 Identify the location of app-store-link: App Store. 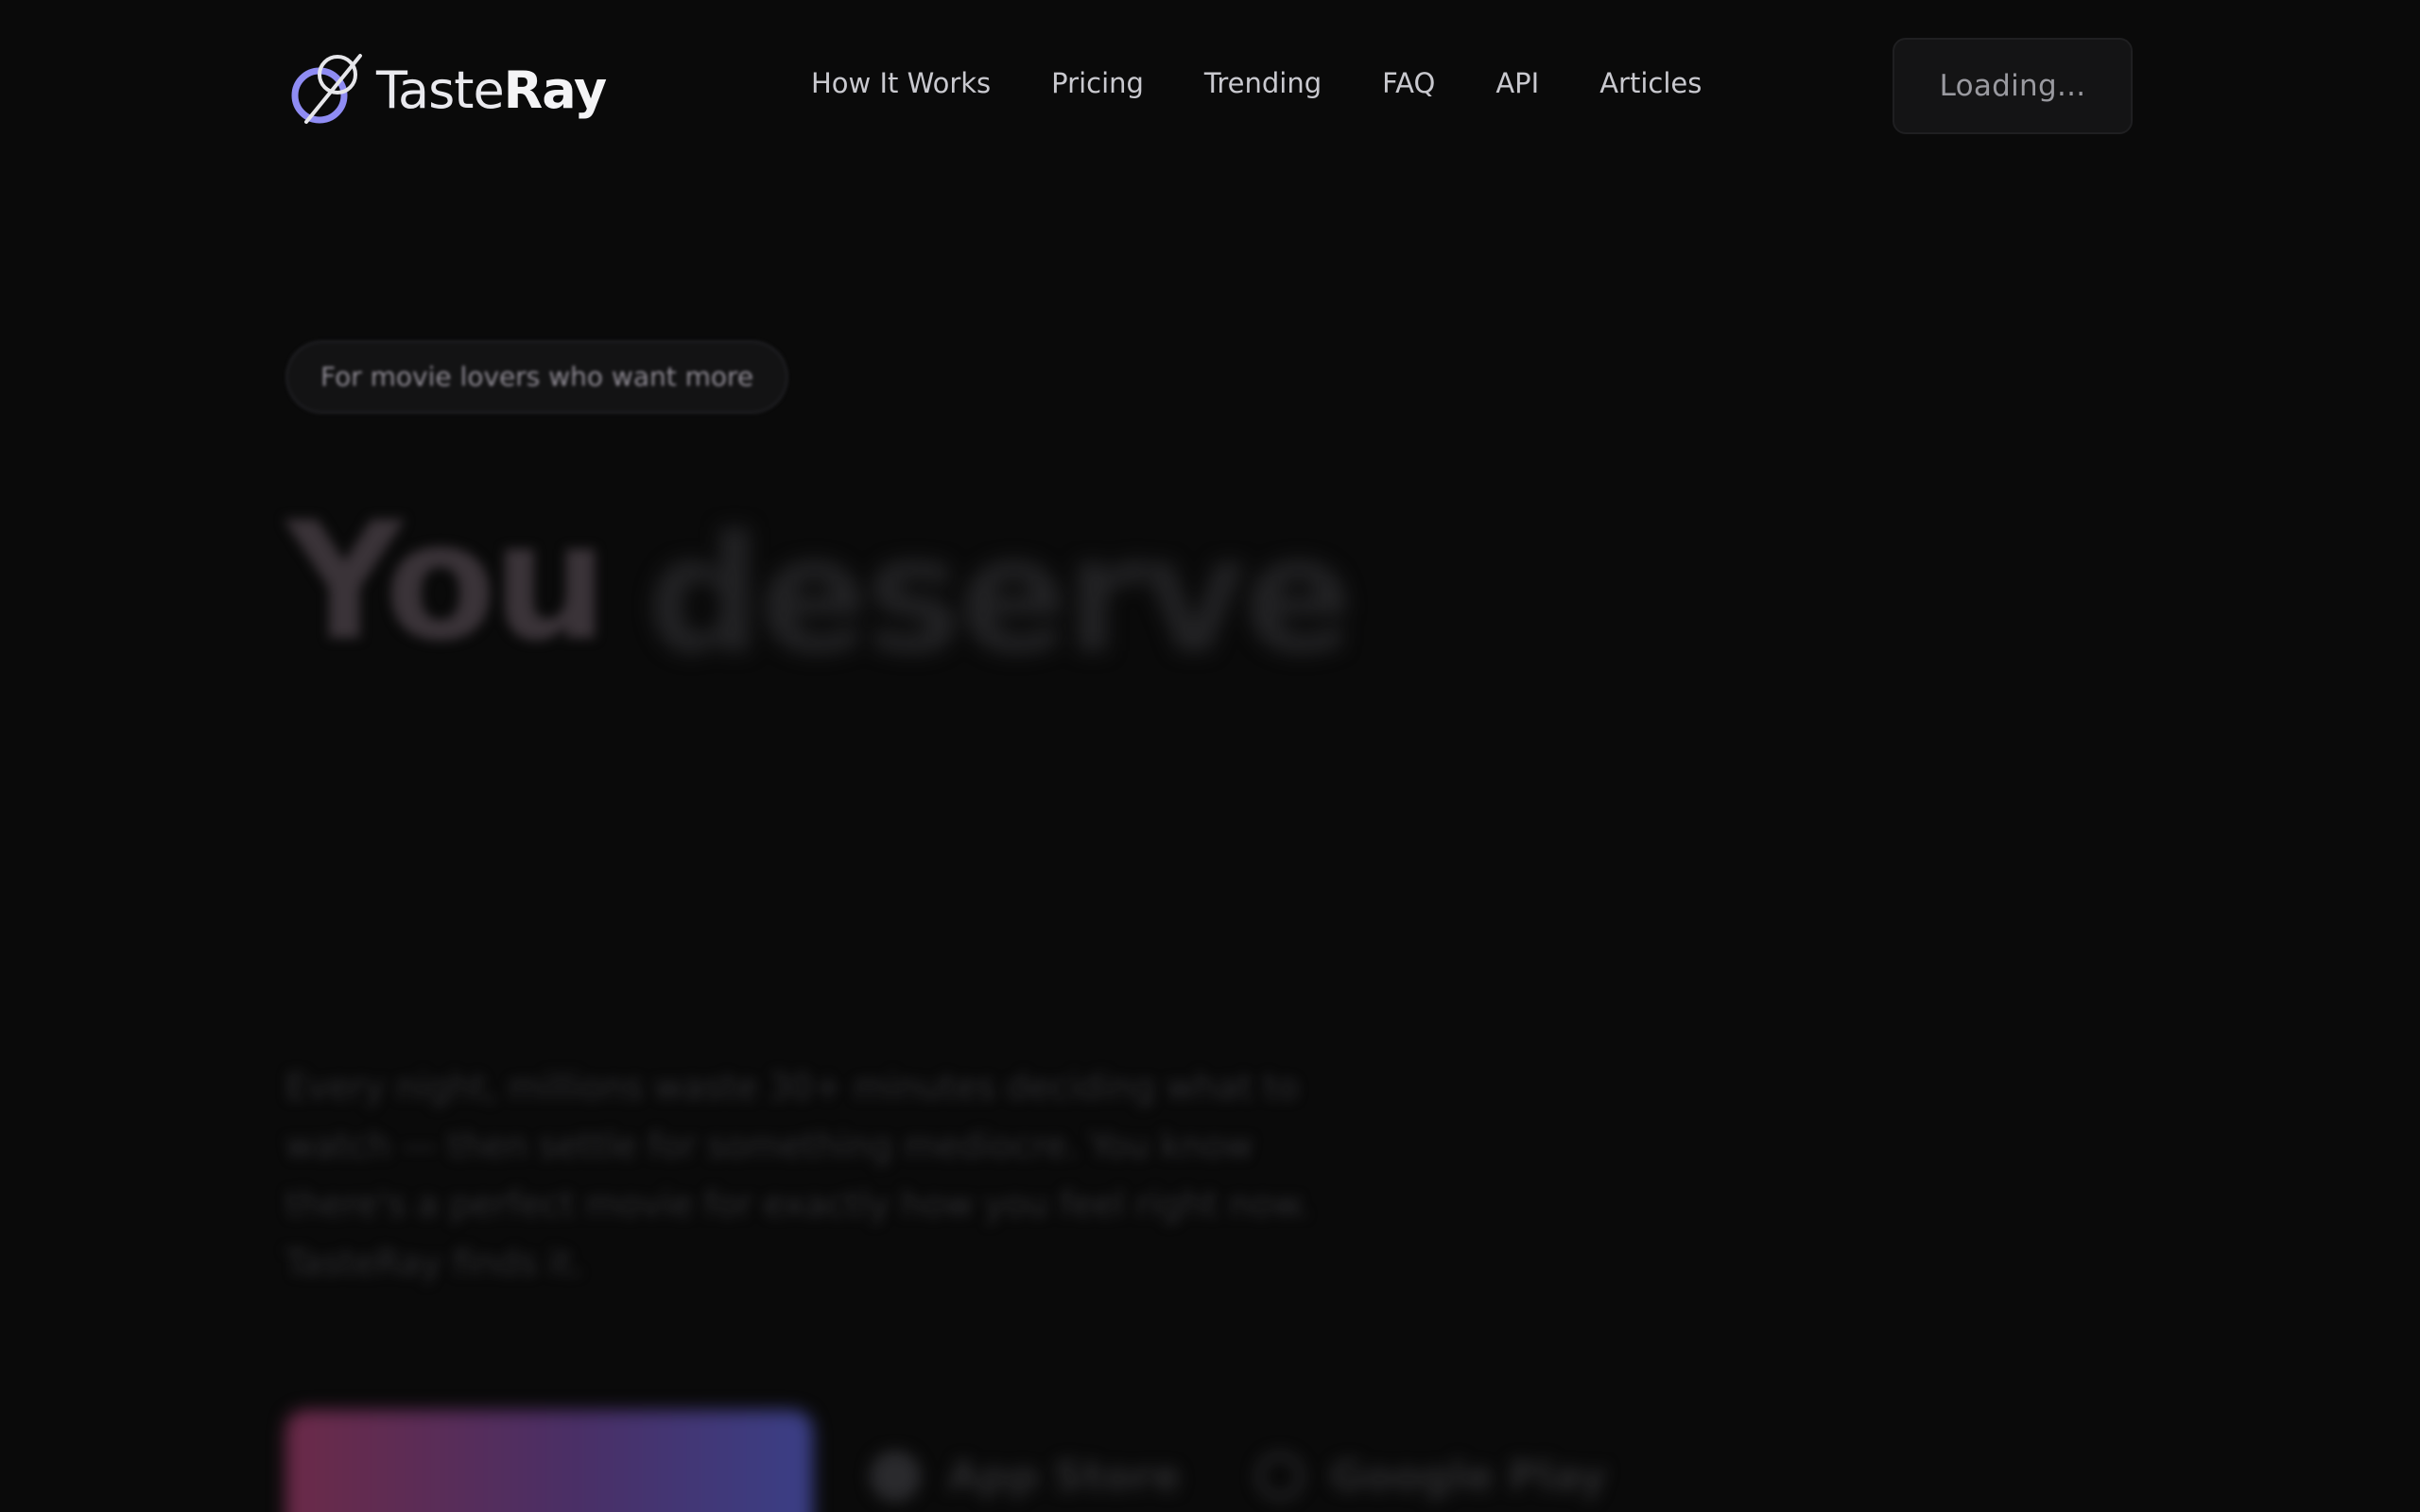
(1025, 1476).